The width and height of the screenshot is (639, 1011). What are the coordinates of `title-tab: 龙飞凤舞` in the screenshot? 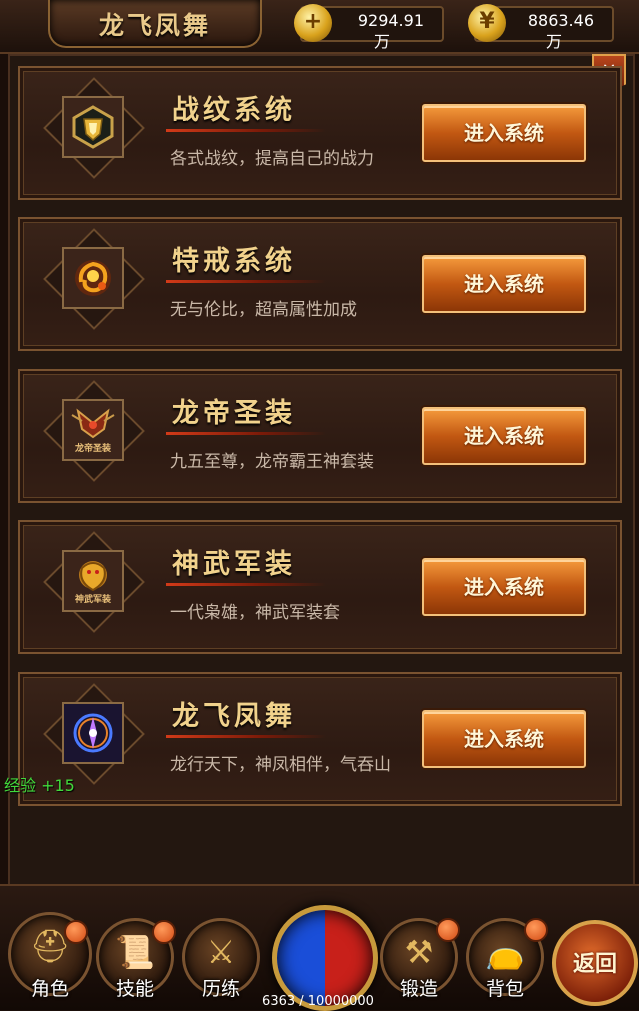 It's located at (155, 24).